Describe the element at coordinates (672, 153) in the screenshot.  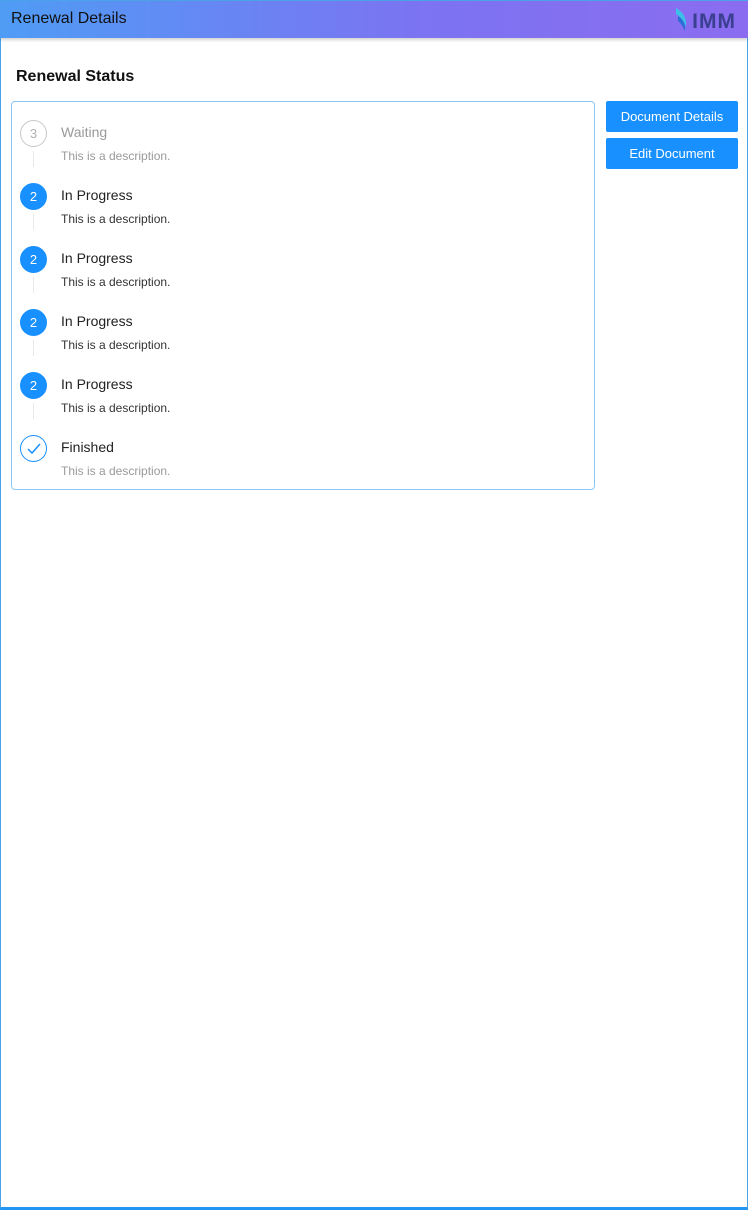
I see `edit-document-button: Edit Document` at that location.